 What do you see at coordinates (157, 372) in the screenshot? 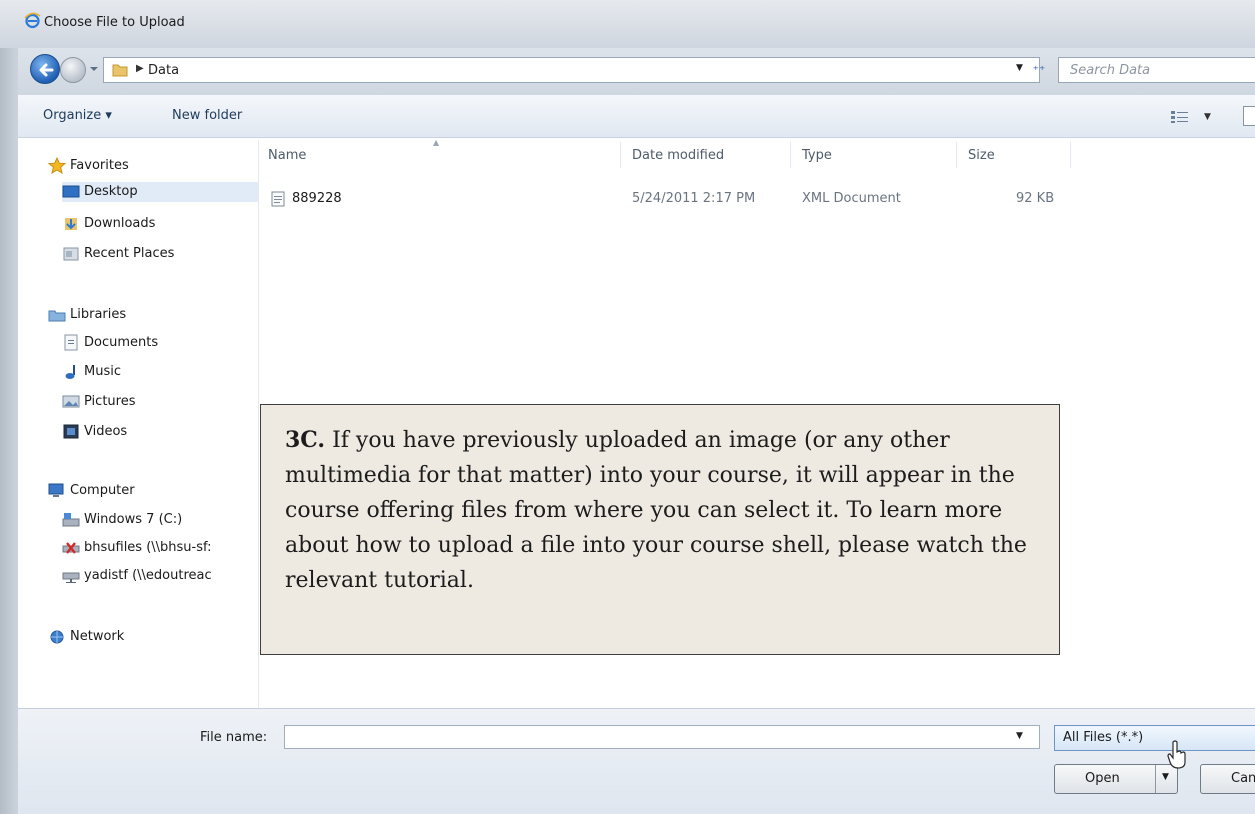
I see `nav-music: Music` at bounding box center [157, 372].